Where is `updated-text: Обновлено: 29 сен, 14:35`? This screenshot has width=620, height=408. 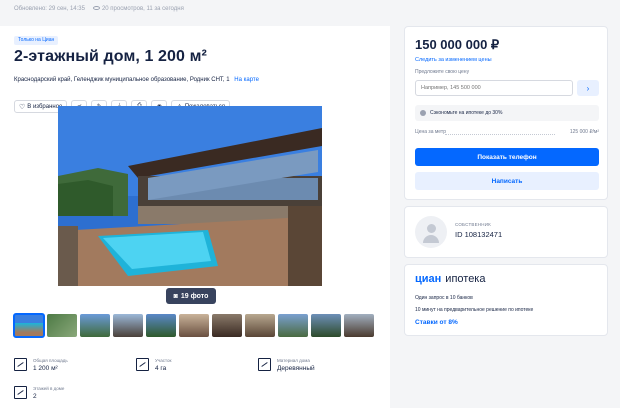
updated-text: Обновлено: 29 сен, 14:35 is located at coordinates (49, 9).